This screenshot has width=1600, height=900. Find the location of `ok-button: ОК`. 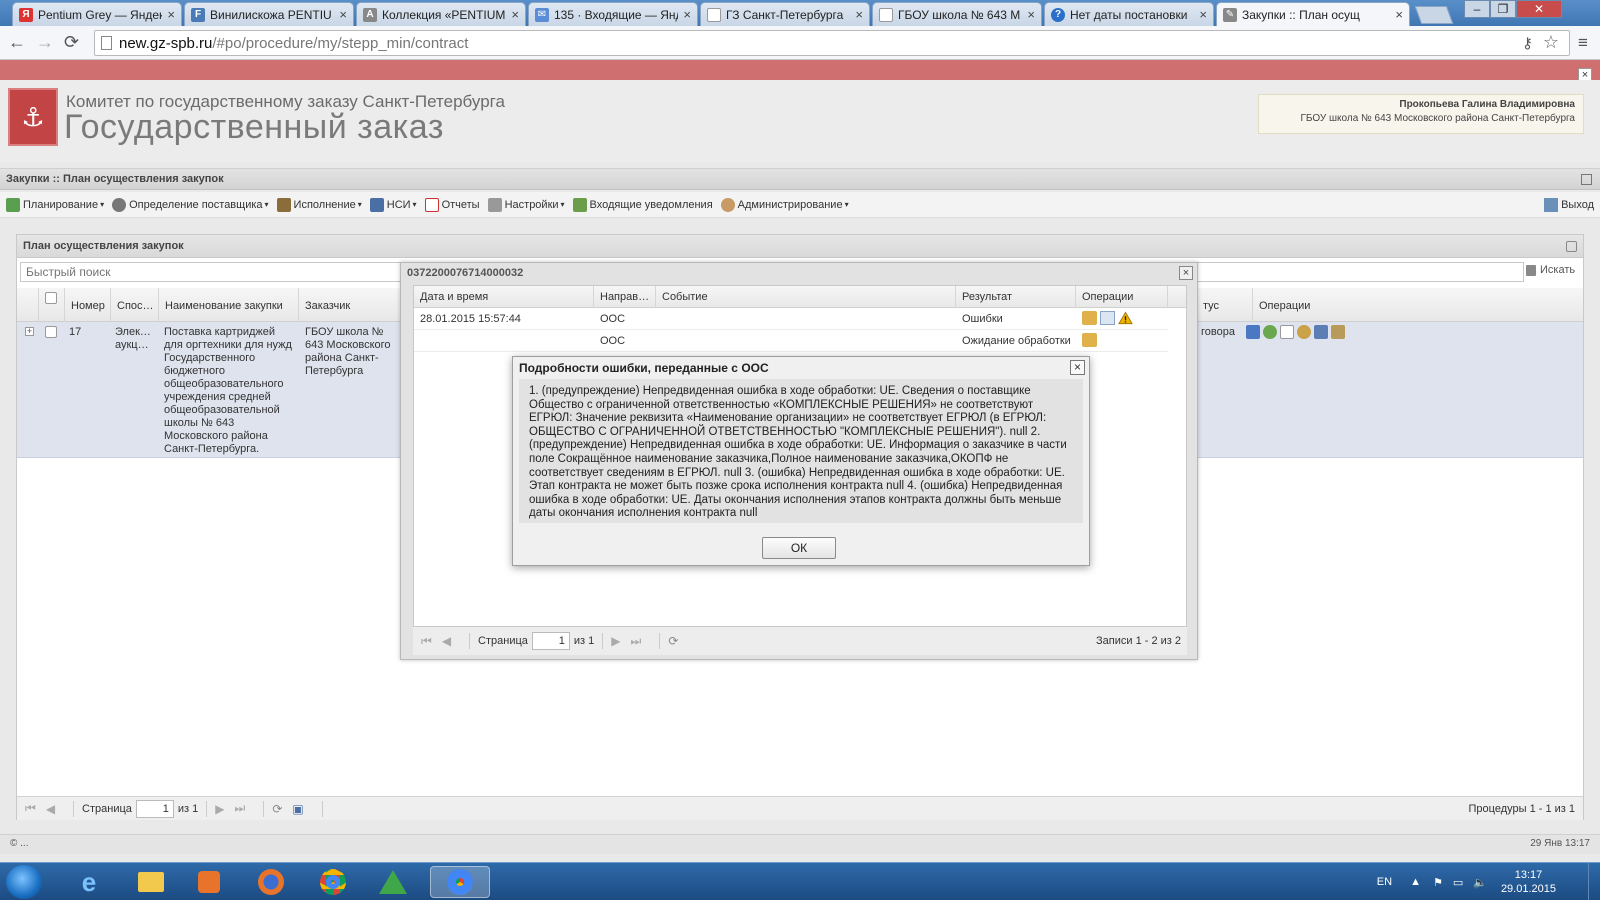

ok-button: ОК is located at coordinates (799, 548).